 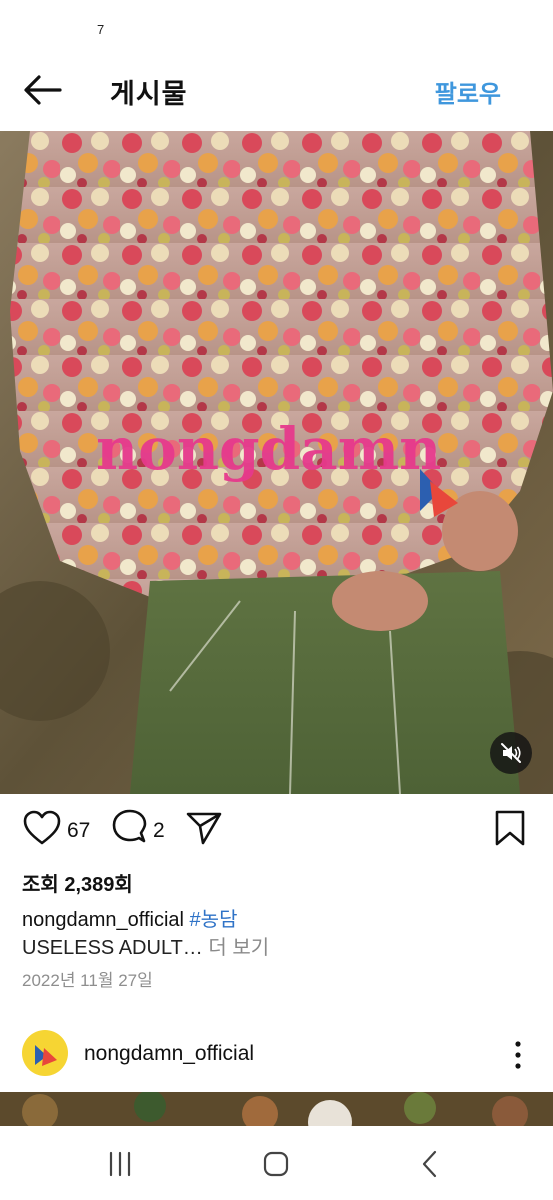 I want to click on system-nav-bar, so click(x=276, y=1163).